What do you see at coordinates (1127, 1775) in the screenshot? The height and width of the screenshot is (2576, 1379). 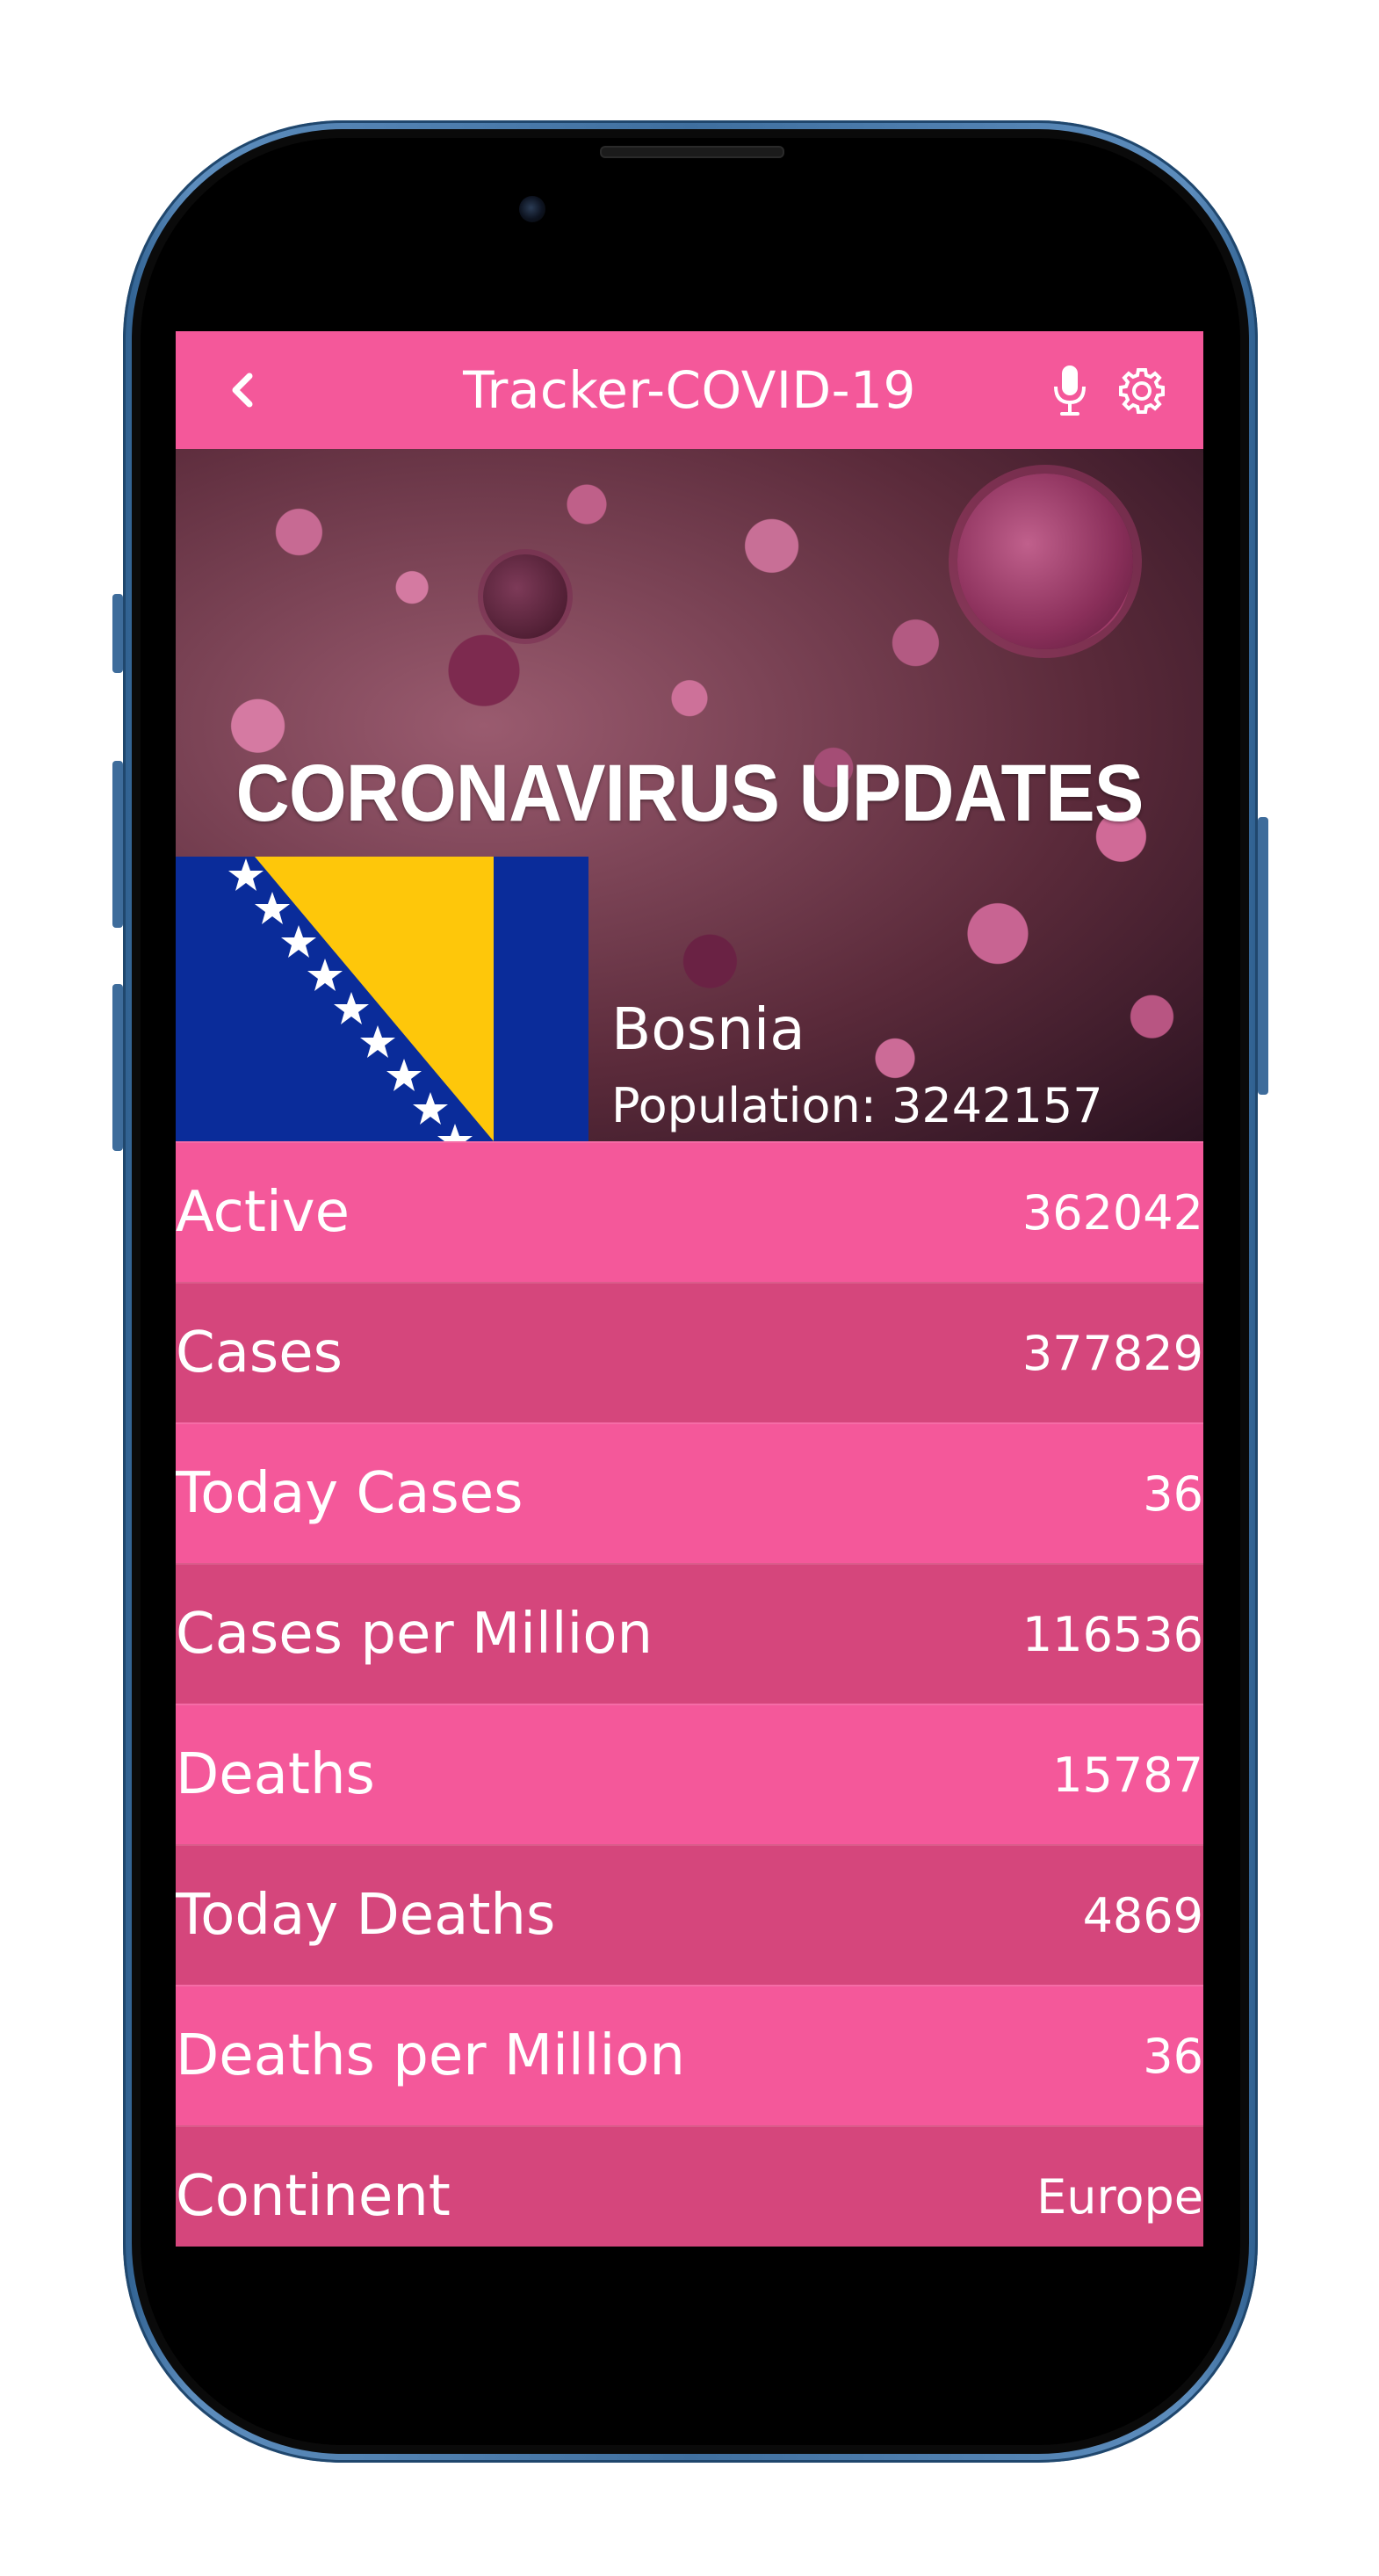 I see `stat-value: 15787` at bounding box center [1127, 1775].